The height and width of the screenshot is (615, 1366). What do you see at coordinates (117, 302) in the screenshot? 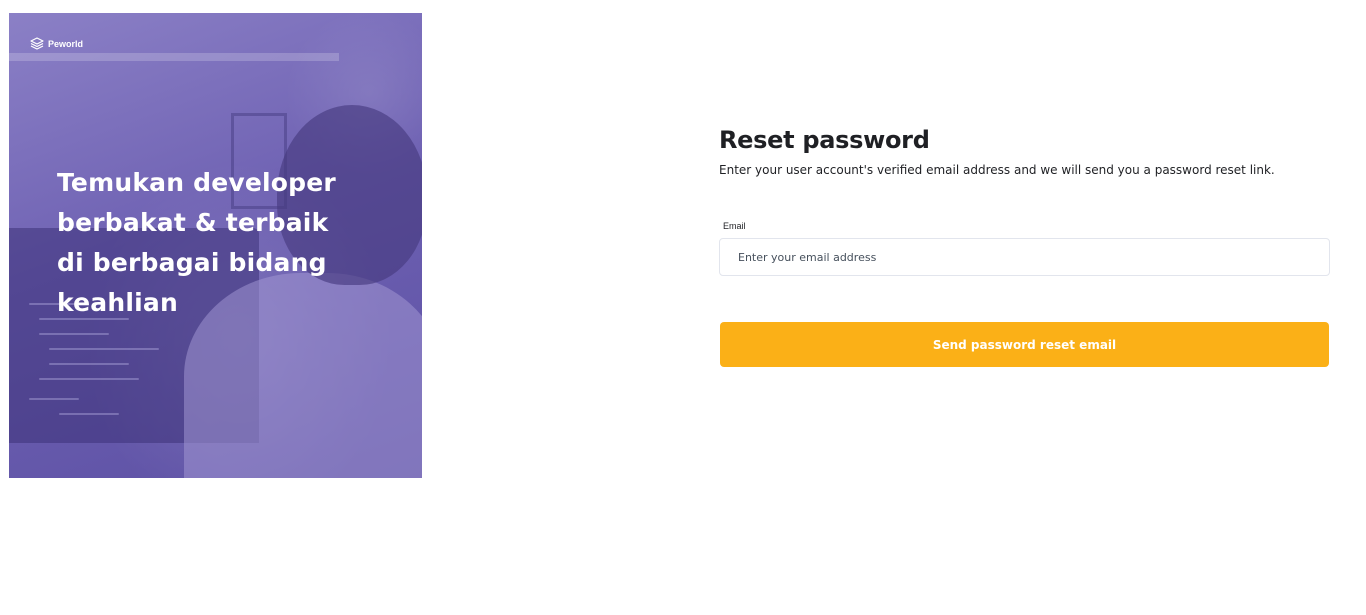
I see `hero-headline-line: keahlian` at bounding box center [117, 302].